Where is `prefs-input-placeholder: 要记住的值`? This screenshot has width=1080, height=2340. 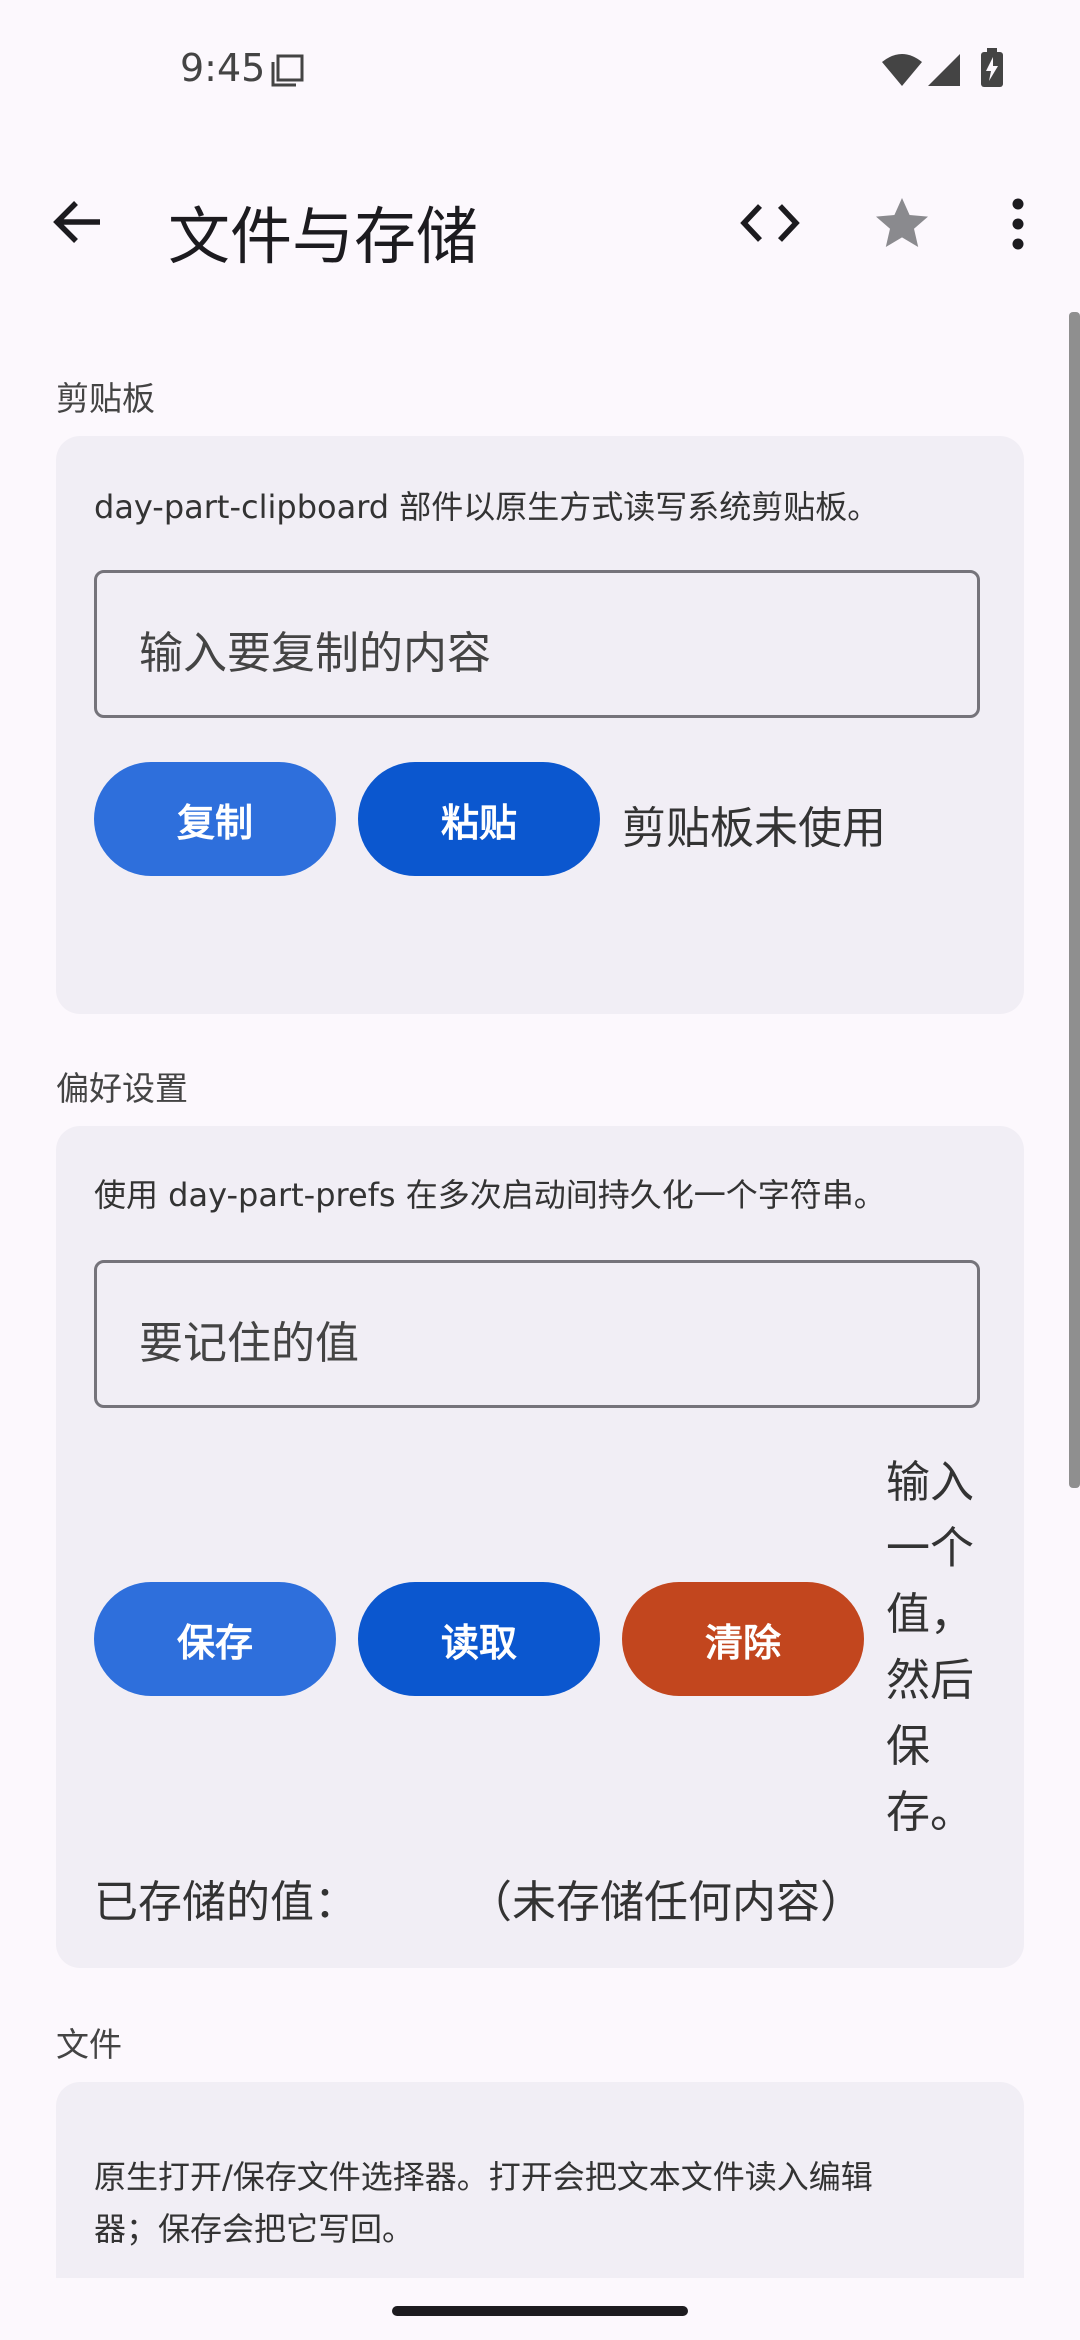
prefs-input-placeholder: 要记住的值 is located at coordinates (249, 1343).